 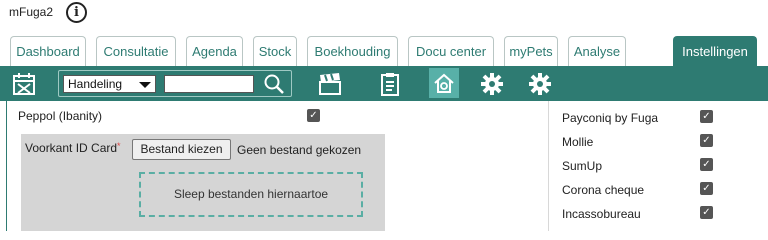 What do you see at coordinates (299, 150) in the screenshot?
I see `file-status: Geen bestand gekozen` at bounding box center [299, 150].